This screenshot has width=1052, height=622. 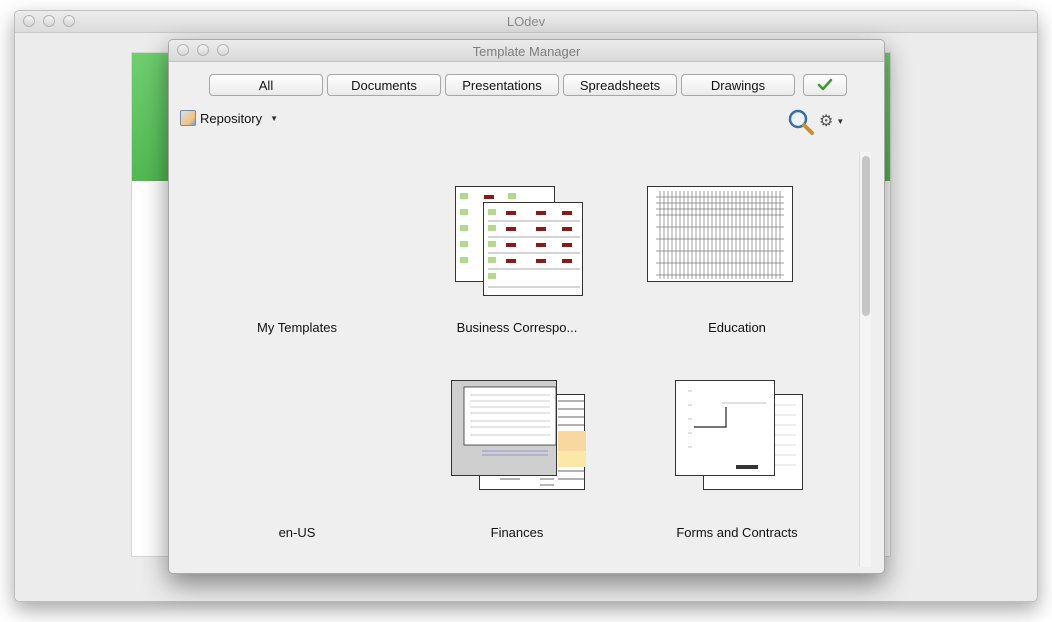 I want to click on folder-finances: Finances, so click(x=517, y=455).